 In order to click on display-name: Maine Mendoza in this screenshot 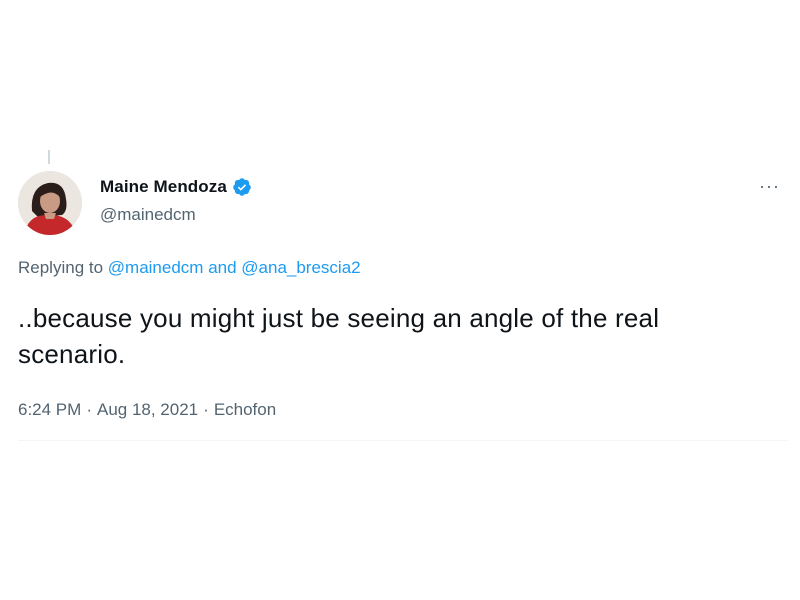, I will do `click(163, 187)`.